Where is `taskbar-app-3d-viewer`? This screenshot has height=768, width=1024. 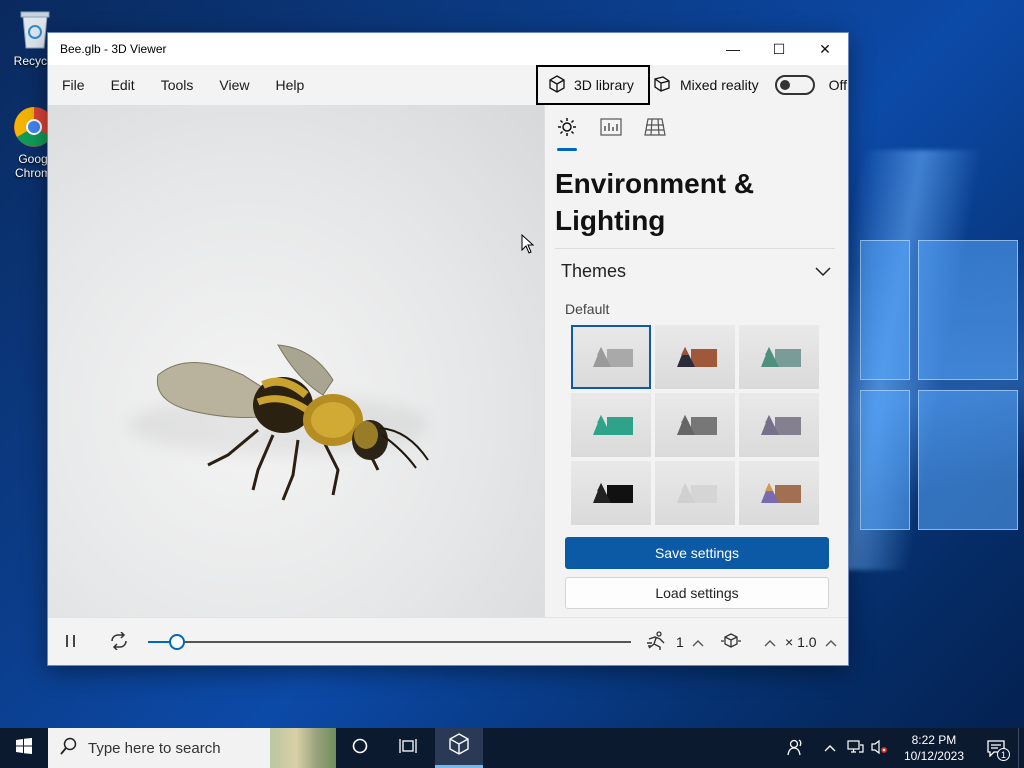
taskbar-app-3d-viewer is located at coordinates (459, 748).